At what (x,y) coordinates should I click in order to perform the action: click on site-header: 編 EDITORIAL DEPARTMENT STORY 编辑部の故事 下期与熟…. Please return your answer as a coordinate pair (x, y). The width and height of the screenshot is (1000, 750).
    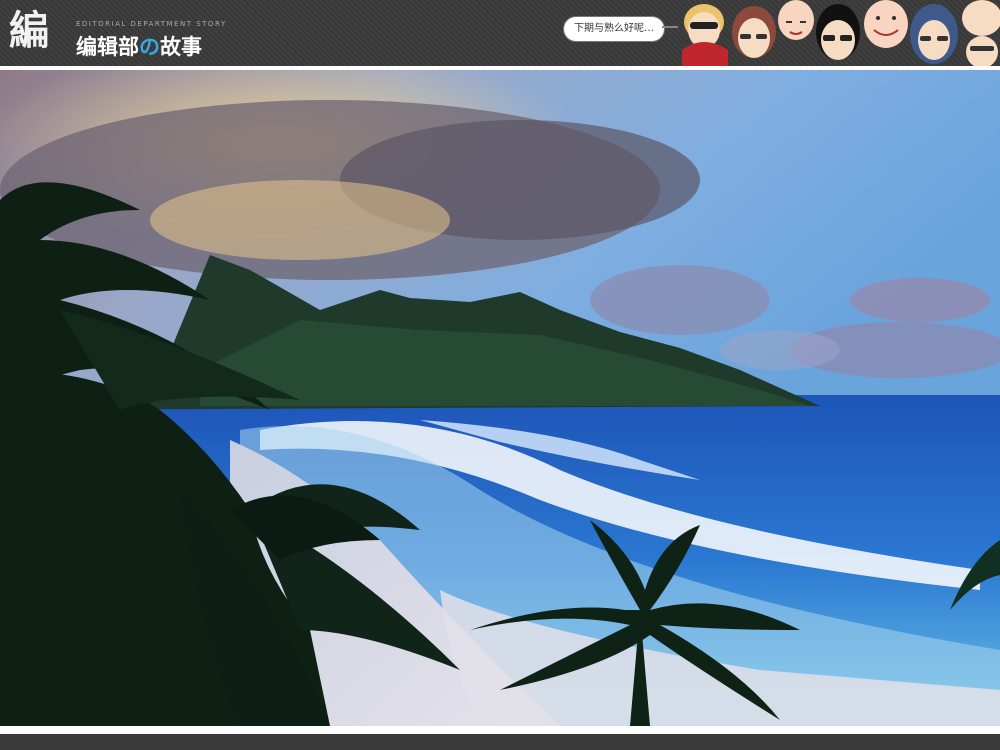
    Looking at the image, I should click on (500, 33).